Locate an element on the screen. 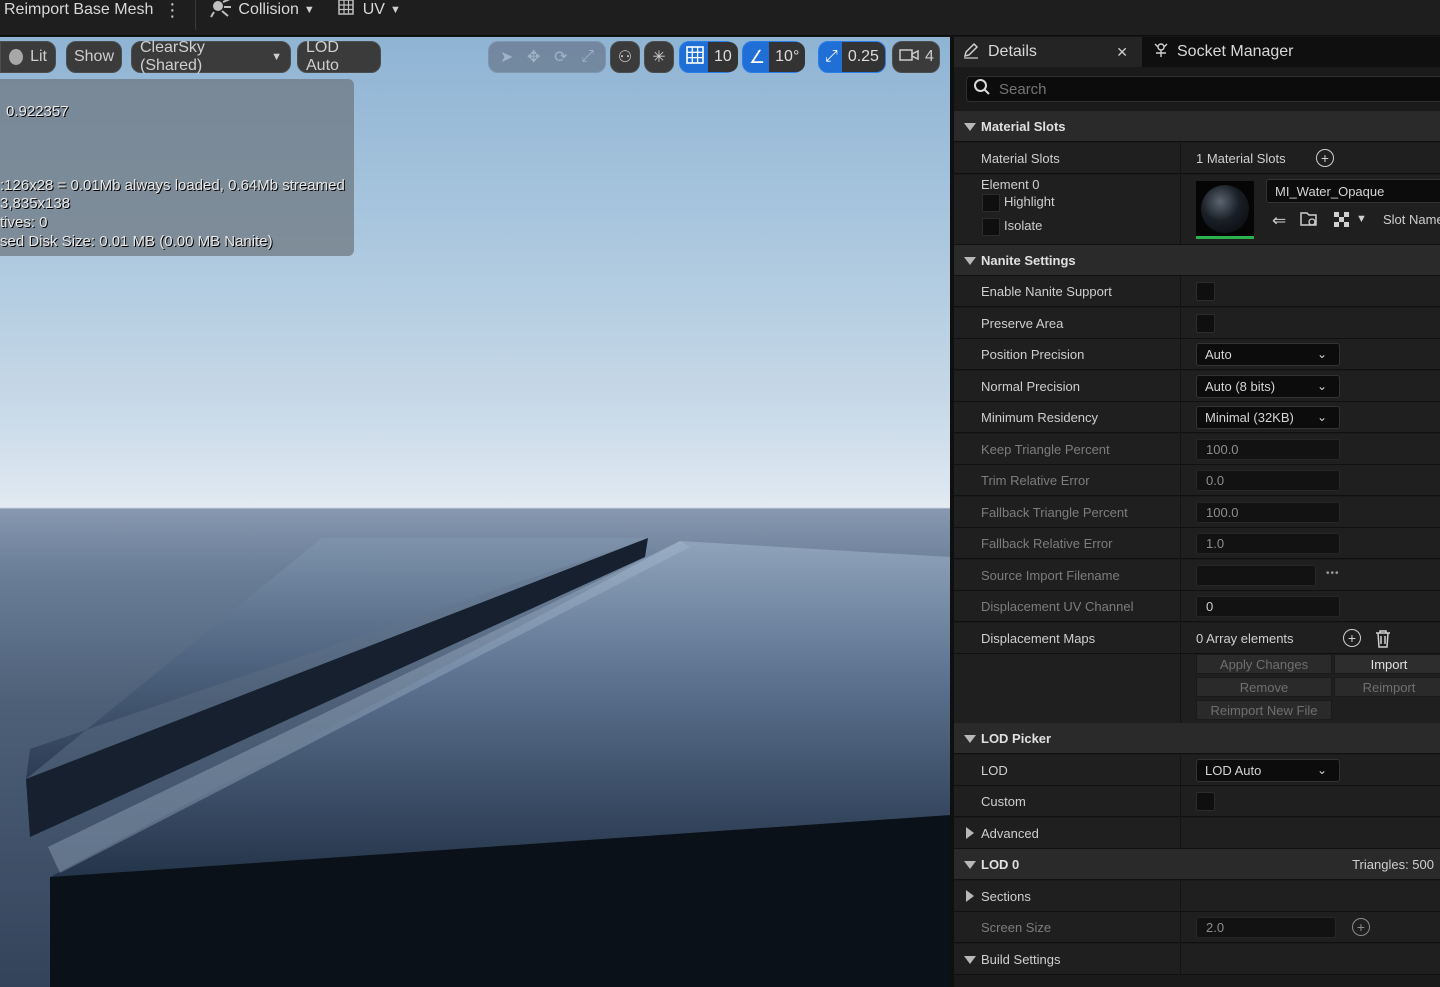 The height and width of the screenshot is (987, 1440). scale-snap-value: 0.25 is located at coordinates (863, 57).